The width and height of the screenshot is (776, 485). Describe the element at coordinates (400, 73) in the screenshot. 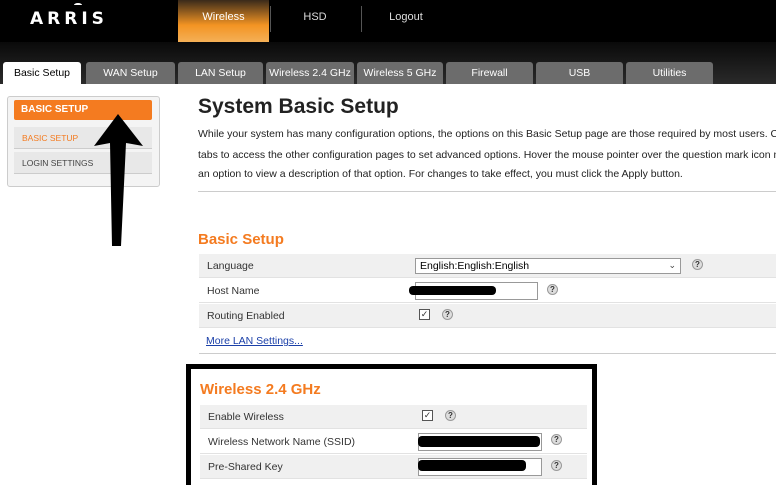

I see `tab-wireless-5: Wireless 5 GHz` at that location.